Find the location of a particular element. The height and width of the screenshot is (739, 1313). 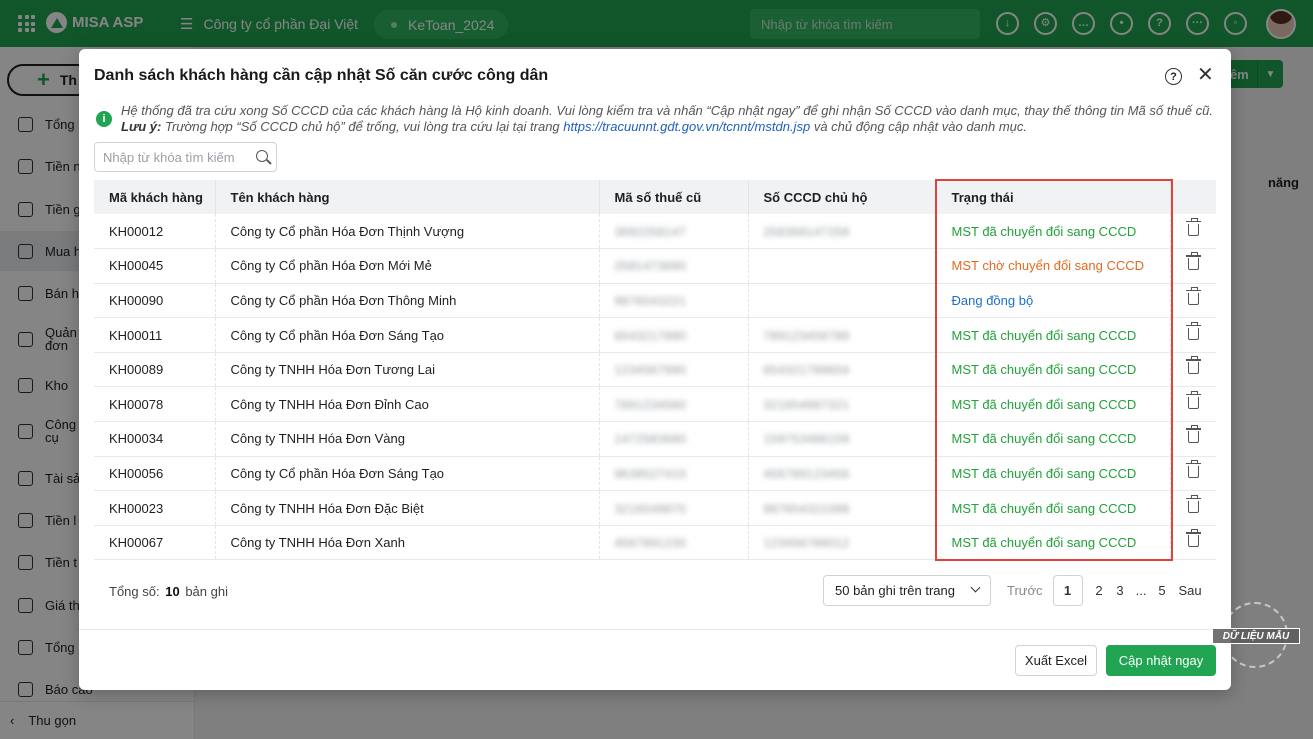

cell-cccd: 456789123456 is located at coordinates (806, 473).